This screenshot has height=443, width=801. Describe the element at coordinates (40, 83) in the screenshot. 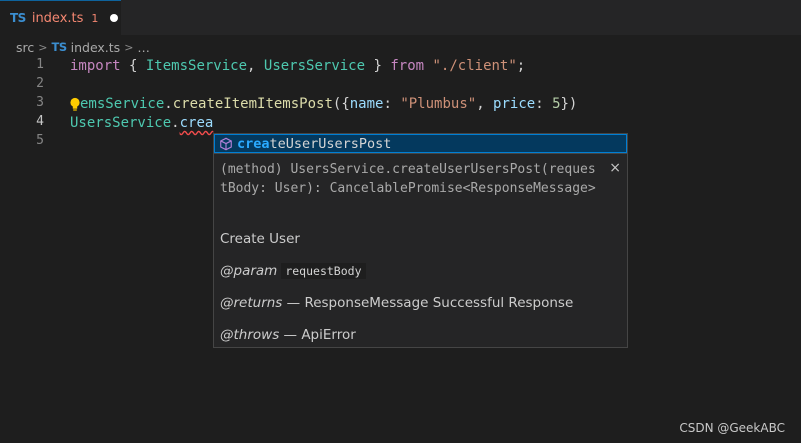

I see `line-number: 2` at that location.